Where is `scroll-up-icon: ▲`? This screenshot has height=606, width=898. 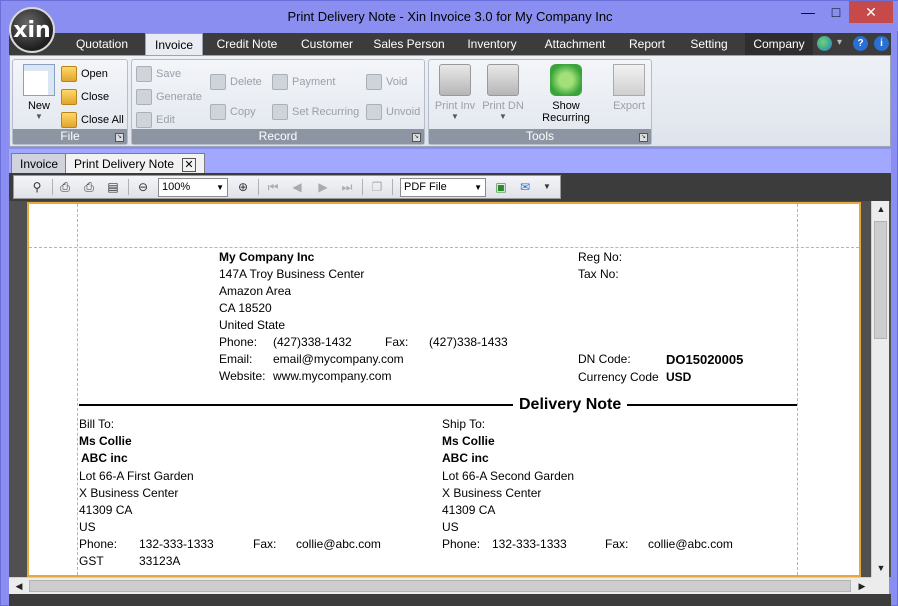 scroll-up-icon: ▲ is located at coordinates (881, 209).